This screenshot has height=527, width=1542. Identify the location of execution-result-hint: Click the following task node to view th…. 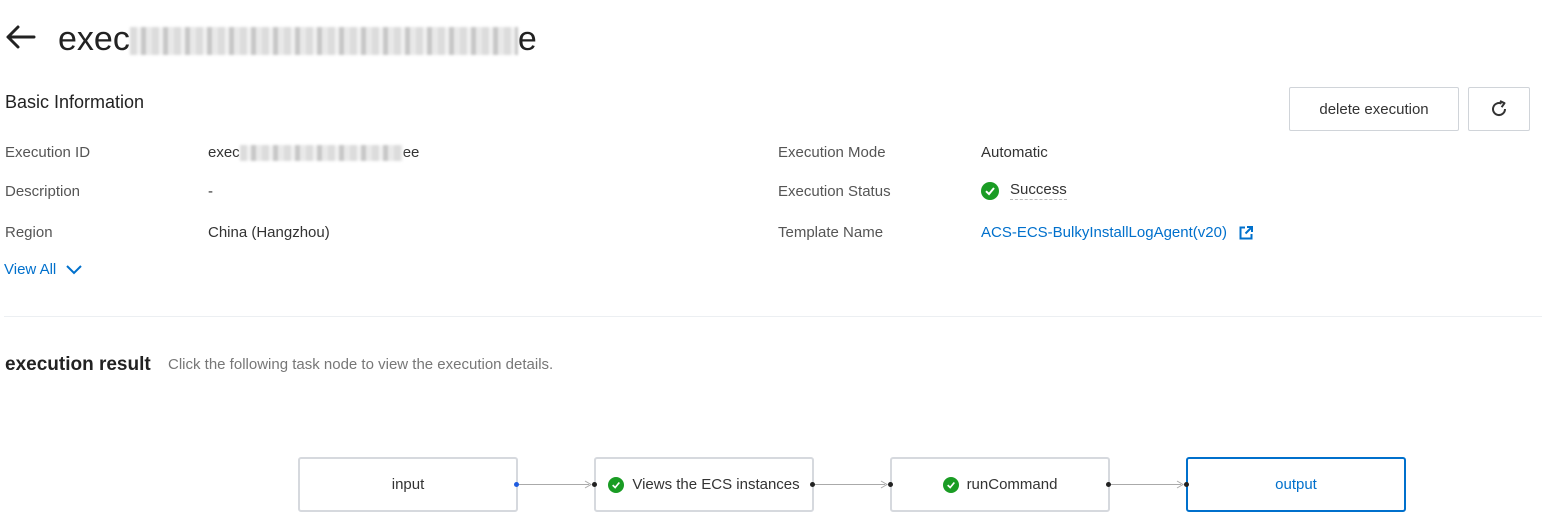
(361, 364).